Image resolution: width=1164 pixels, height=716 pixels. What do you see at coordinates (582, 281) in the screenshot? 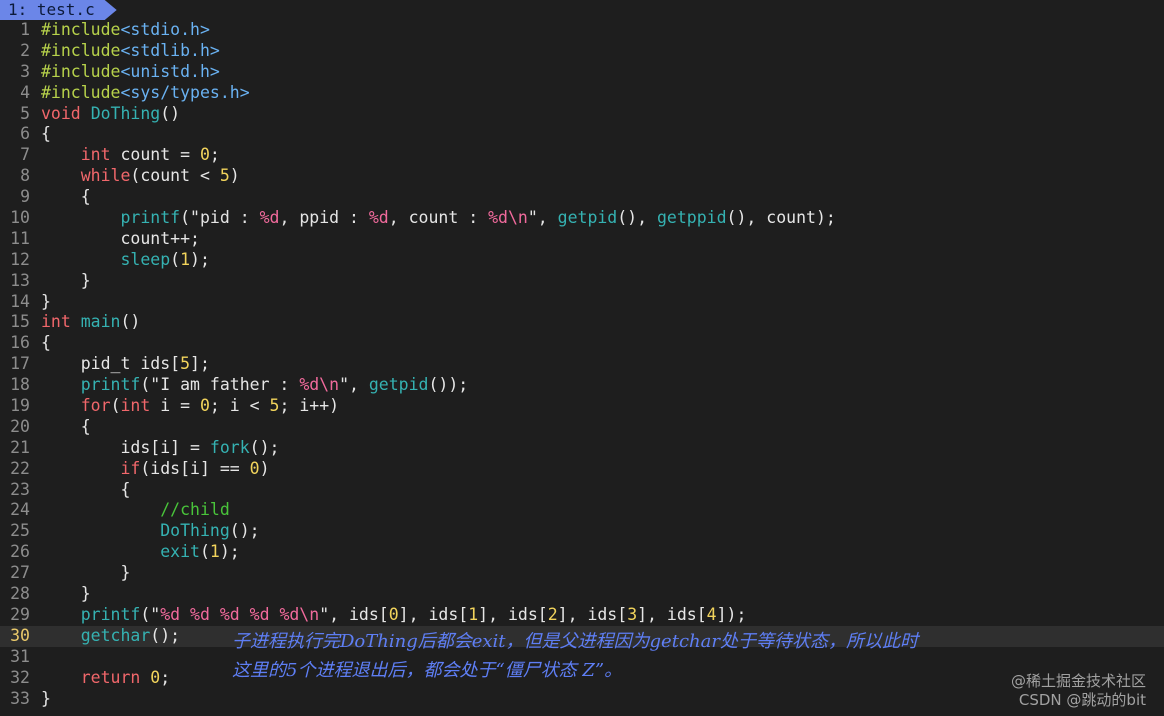
I see `code-line: 13 }` at bounding box center [582, 281].